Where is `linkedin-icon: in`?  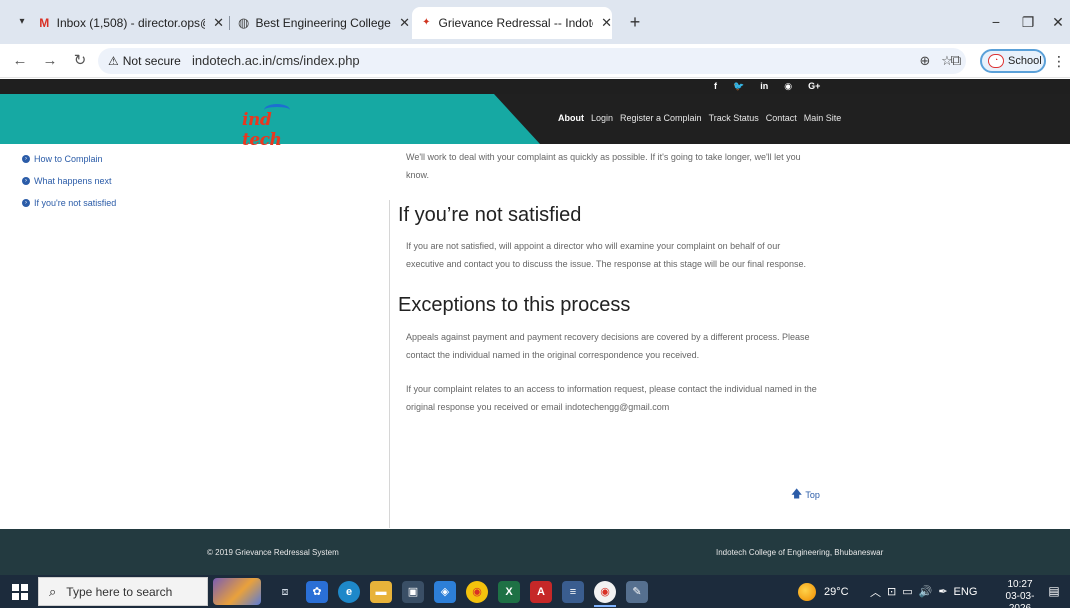 linkedin-icon: in is located at coordinates (764, 86).